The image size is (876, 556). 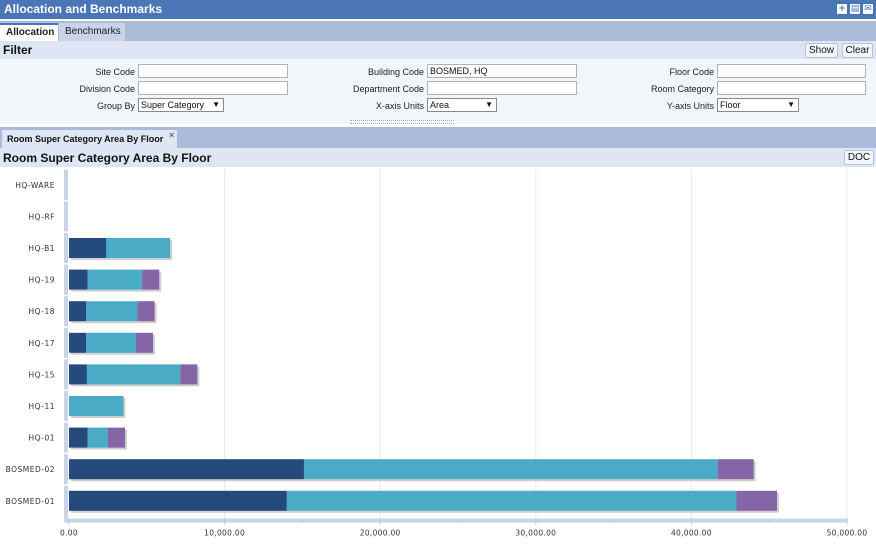 I want to click on y-category-label: HQ-WARE, so click(x=35, y=185).